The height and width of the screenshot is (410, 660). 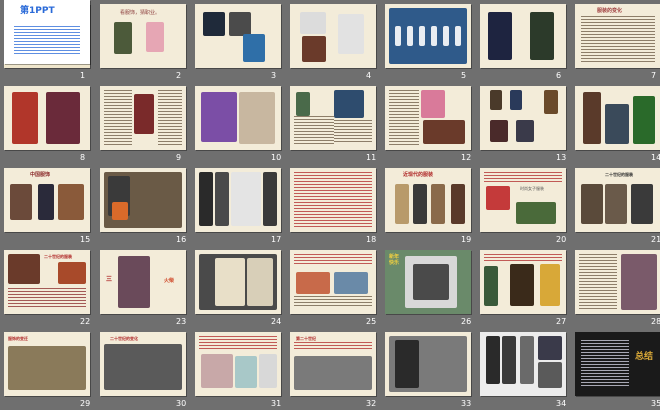 What do you see at coordinates (523, 200) in the screenshot?
I see `slide-thumbnail-20: 时尚女子服装` at bounding box center [523, 200].